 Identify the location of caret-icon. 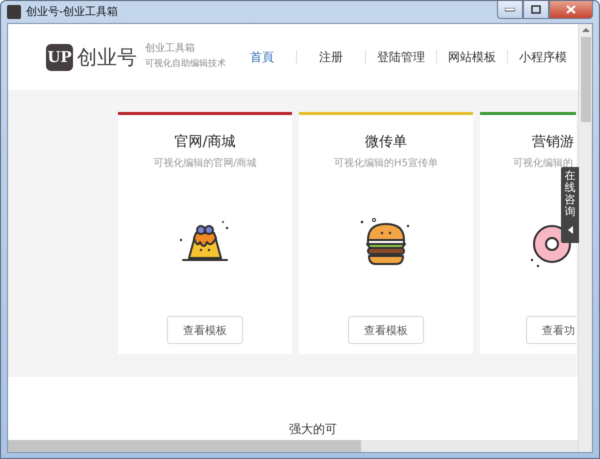
(570, 230).